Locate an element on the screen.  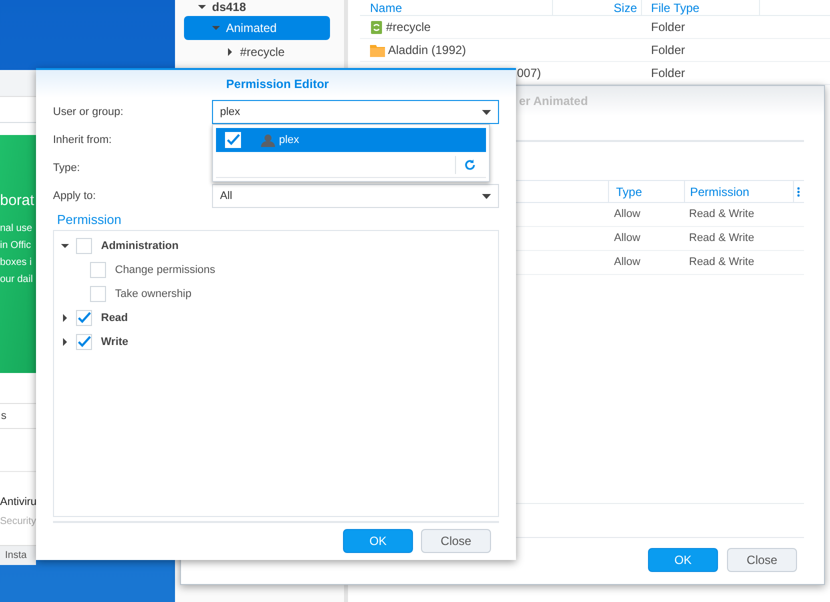
file-row: #recycle Folder is located at coordinates (595, 27).